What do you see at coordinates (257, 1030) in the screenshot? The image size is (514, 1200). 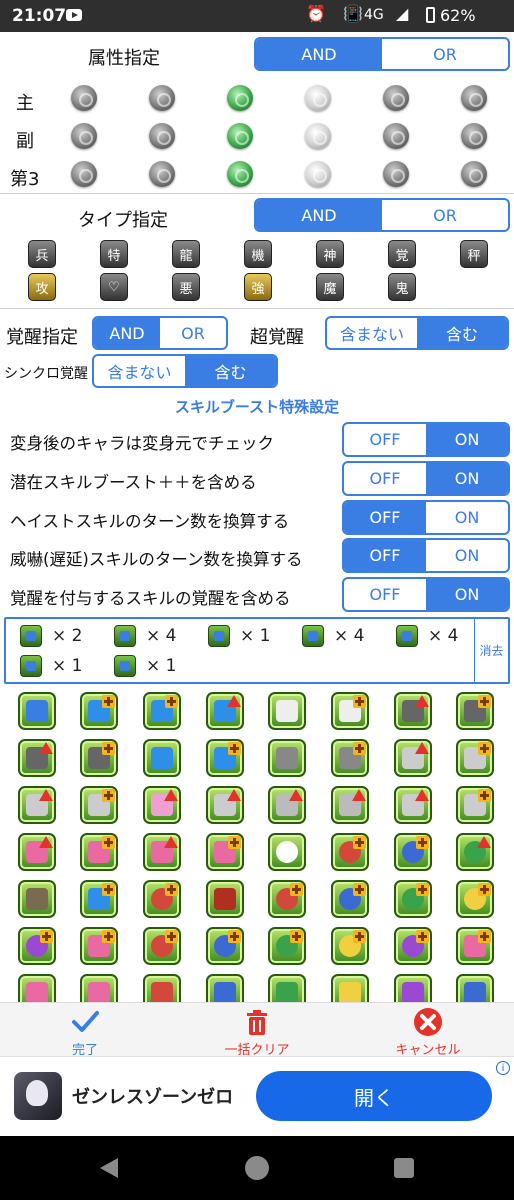 I see `clear-all-button: 一括クリア` at bounding box center [257, 1030].